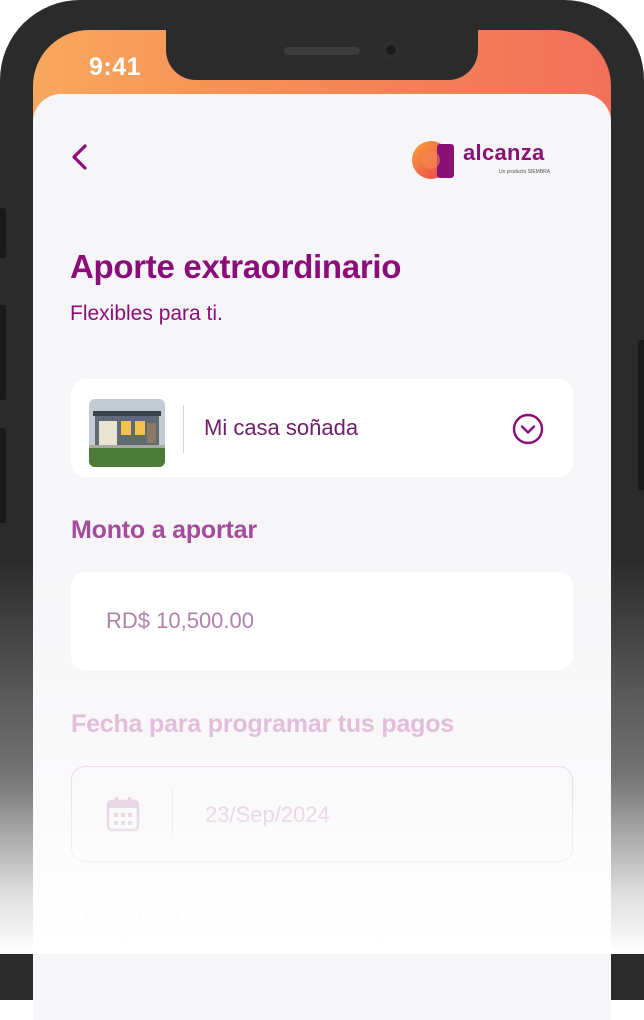 This screenshot has width=644, height=1020. What do you see at coordinates (180, 620) in the screenshot?
I see `amount-value: RD$ 10,500.00` at bounding box center [180, 620].